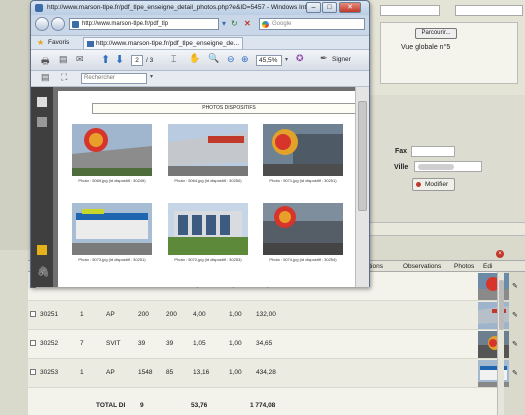  What do you see at coordinates (173, 59) in the screenshot?
I see `select-tool-icon: ⌶` at bounding box center [173, 59].